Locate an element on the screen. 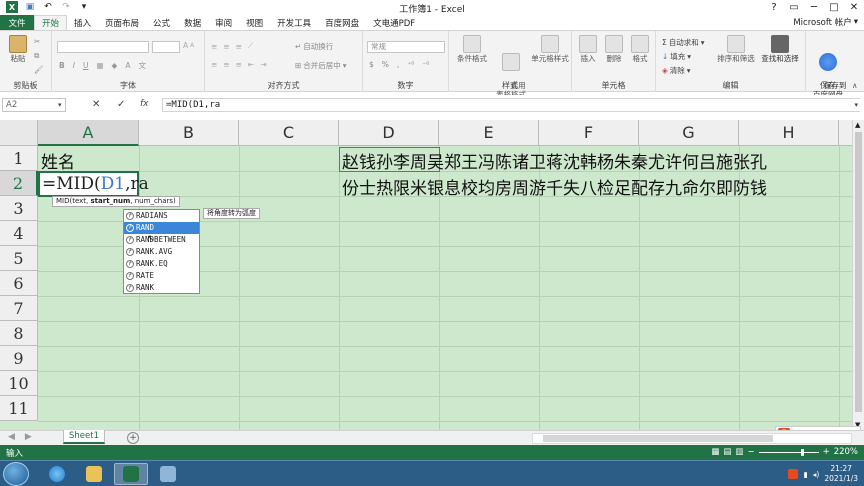 The height and width of the screenshot is (486, 864). decrease-decimal-icon: ⁻⁰ is located at coordinates (425, 64).